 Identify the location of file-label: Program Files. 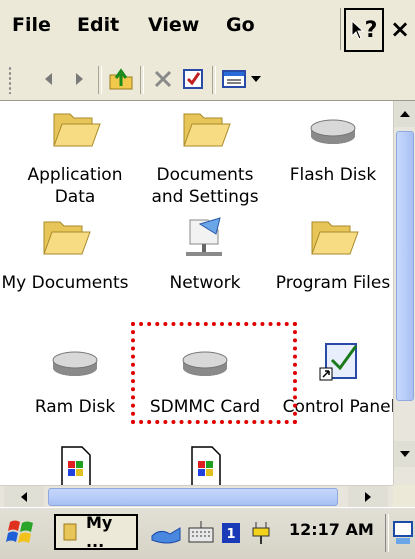
(333, 283).